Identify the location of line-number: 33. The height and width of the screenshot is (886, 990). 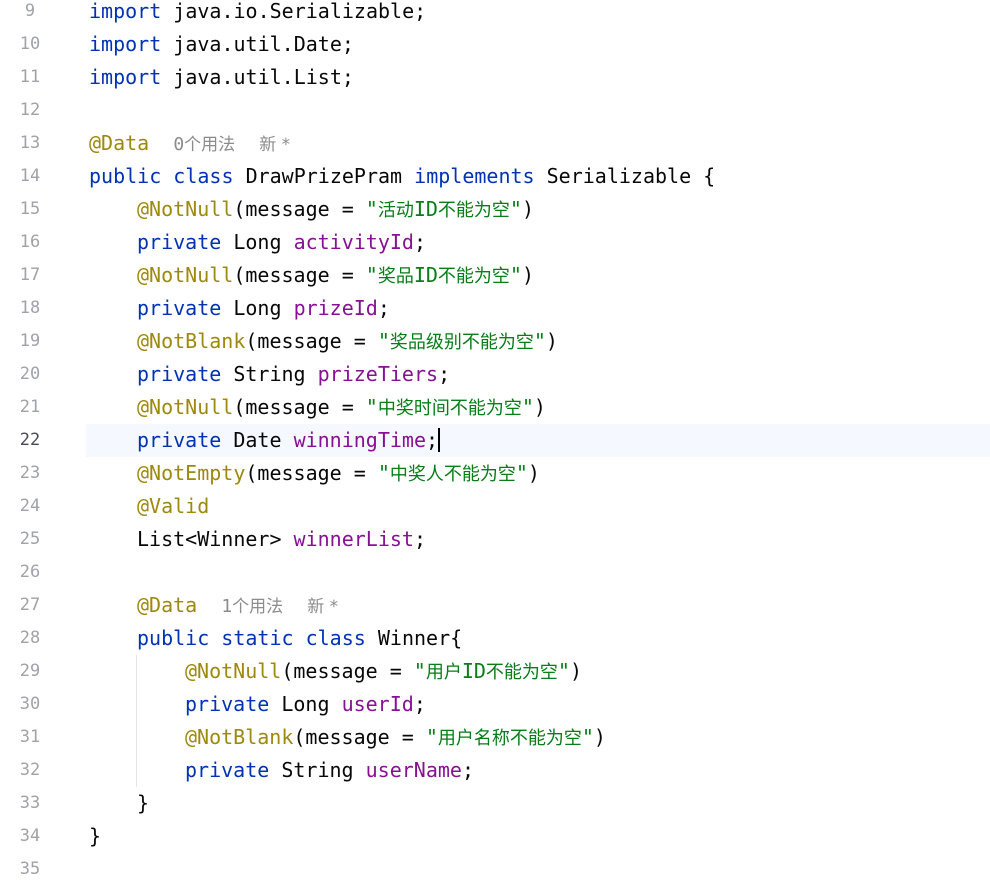
(30, 803).